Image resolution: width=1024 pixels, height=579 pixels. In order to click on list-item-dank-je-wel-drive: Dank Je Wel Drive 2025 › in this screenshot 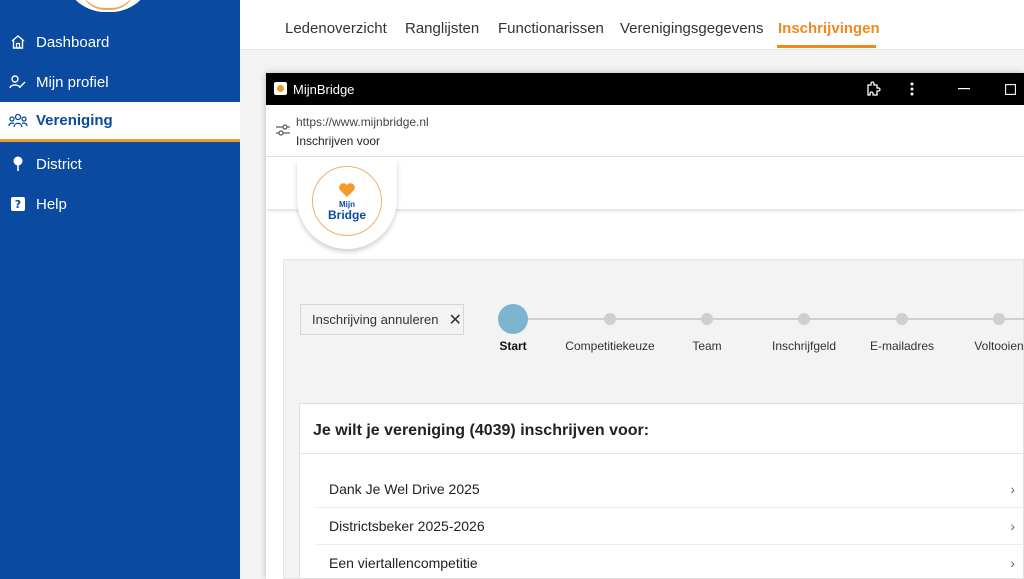, I will do `click(670, 489)`.